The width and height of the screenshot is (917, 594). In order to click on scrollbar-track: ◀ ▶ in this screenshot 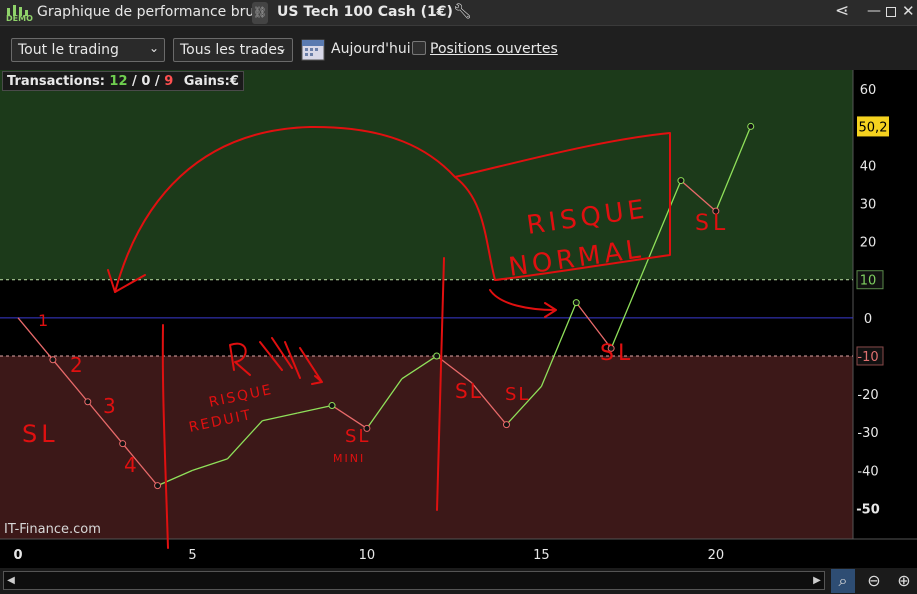, I will do `click(414, 580)`.